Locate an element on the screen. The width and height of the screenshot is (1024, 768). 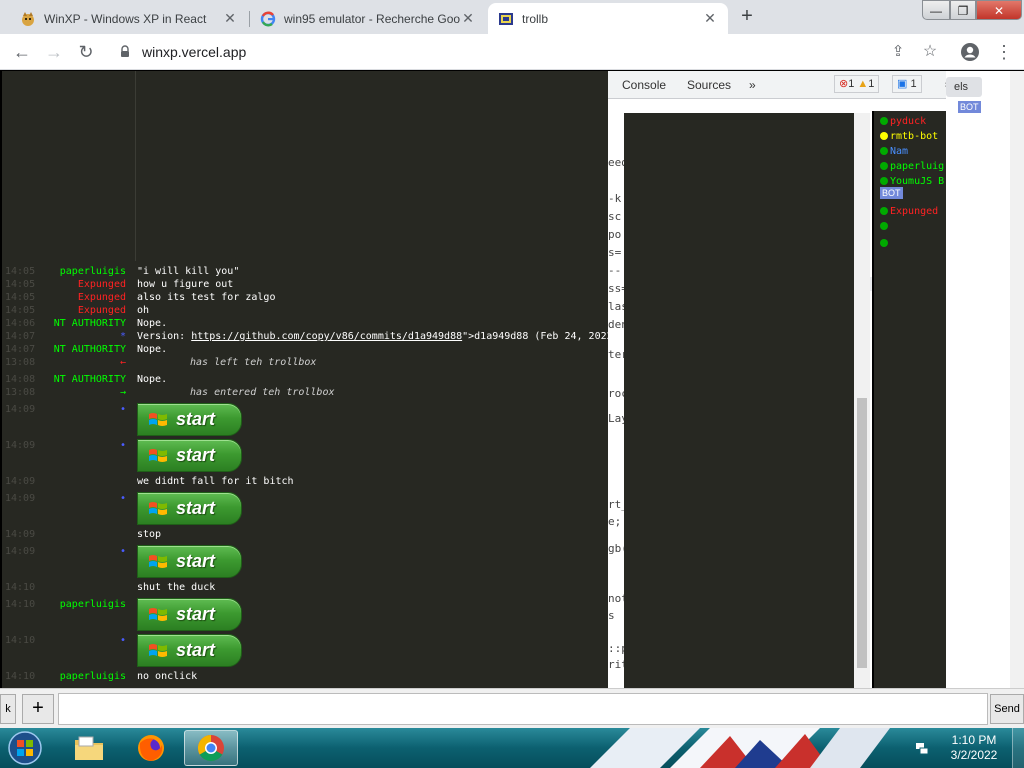
reload-icon: ↻ is located at coordinates (86, 52).